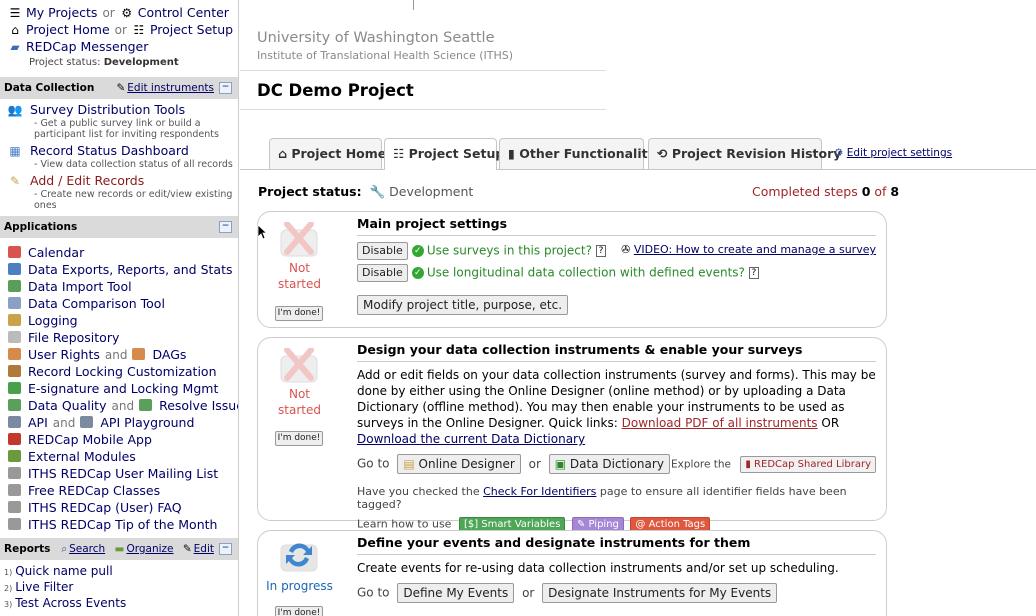 The width and height of the screenshot is (1036, 616). I want to click on reports-organize-link: Organize, so click(149, 549).